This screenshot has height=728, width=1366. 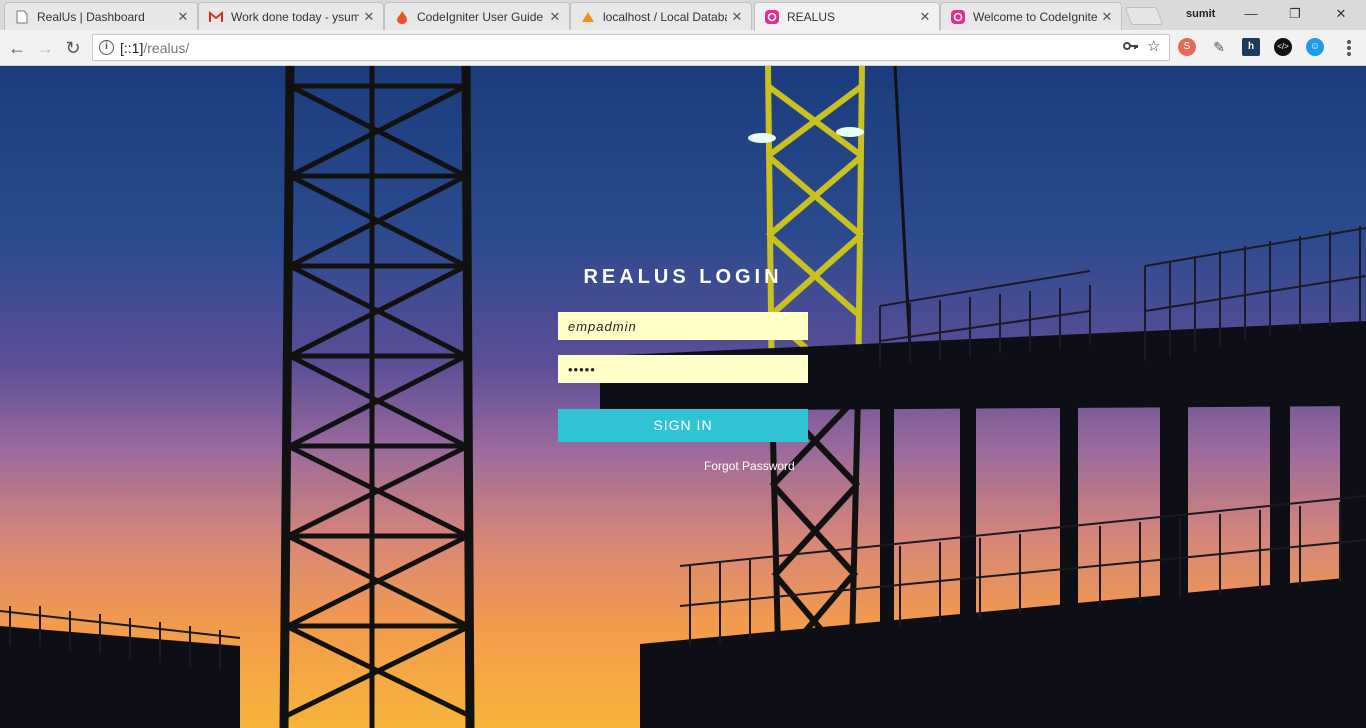 What do you see at coordinates (480, 16) in the screenshot?
I see `tab-title: CodeIgniter User Guide` at bounding box center [480, 16].